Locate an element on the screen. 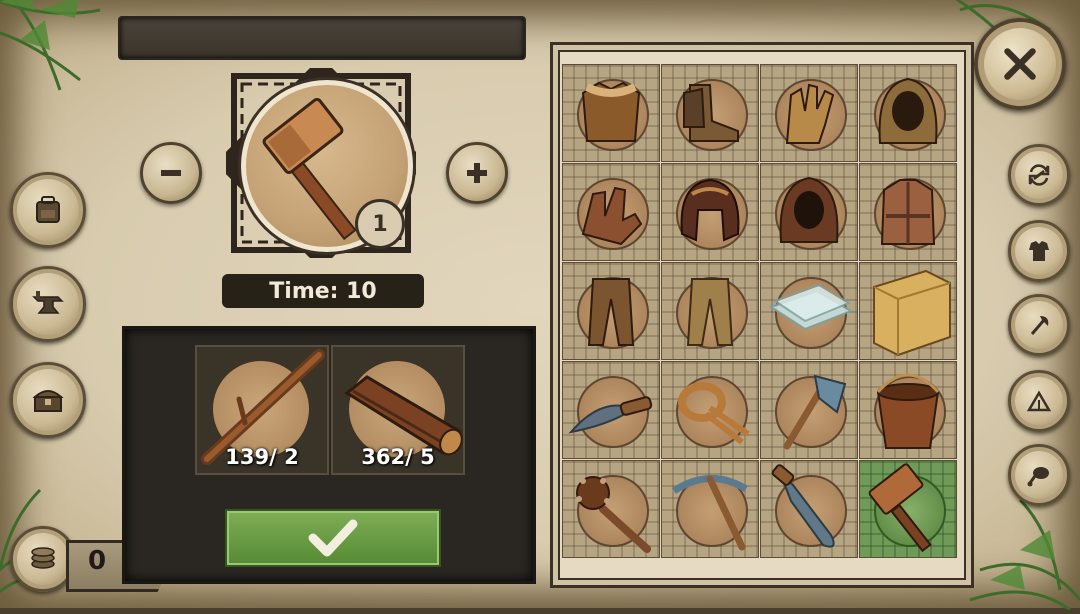 This screenshot has width=1080, height=614. meat-icon is located at coordinates (1038, 477).